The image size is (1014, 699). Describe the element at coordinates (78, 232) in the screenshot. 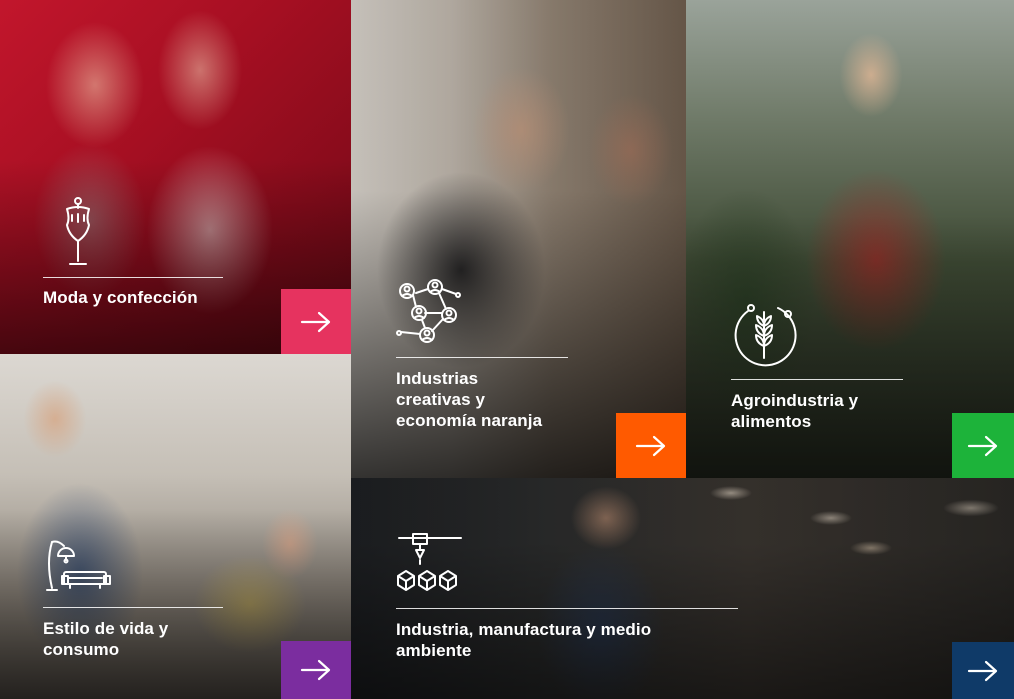

I see `mannequin-icon` at that location.